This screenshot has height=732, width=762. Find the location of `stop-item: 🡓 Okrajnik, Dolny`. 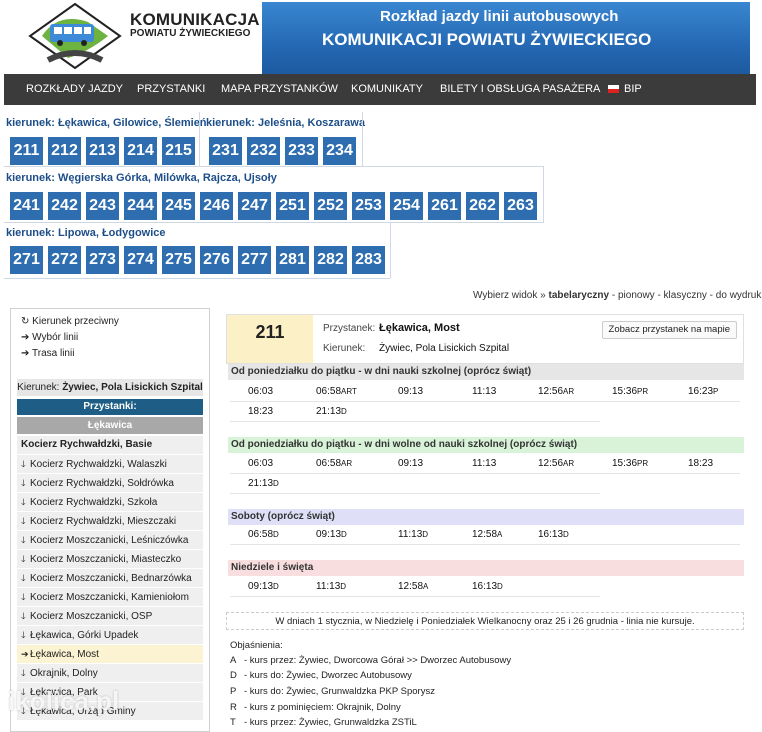

stop-item: 🡓 Okrajnik, Dolny is located at coordinates (110, 673).